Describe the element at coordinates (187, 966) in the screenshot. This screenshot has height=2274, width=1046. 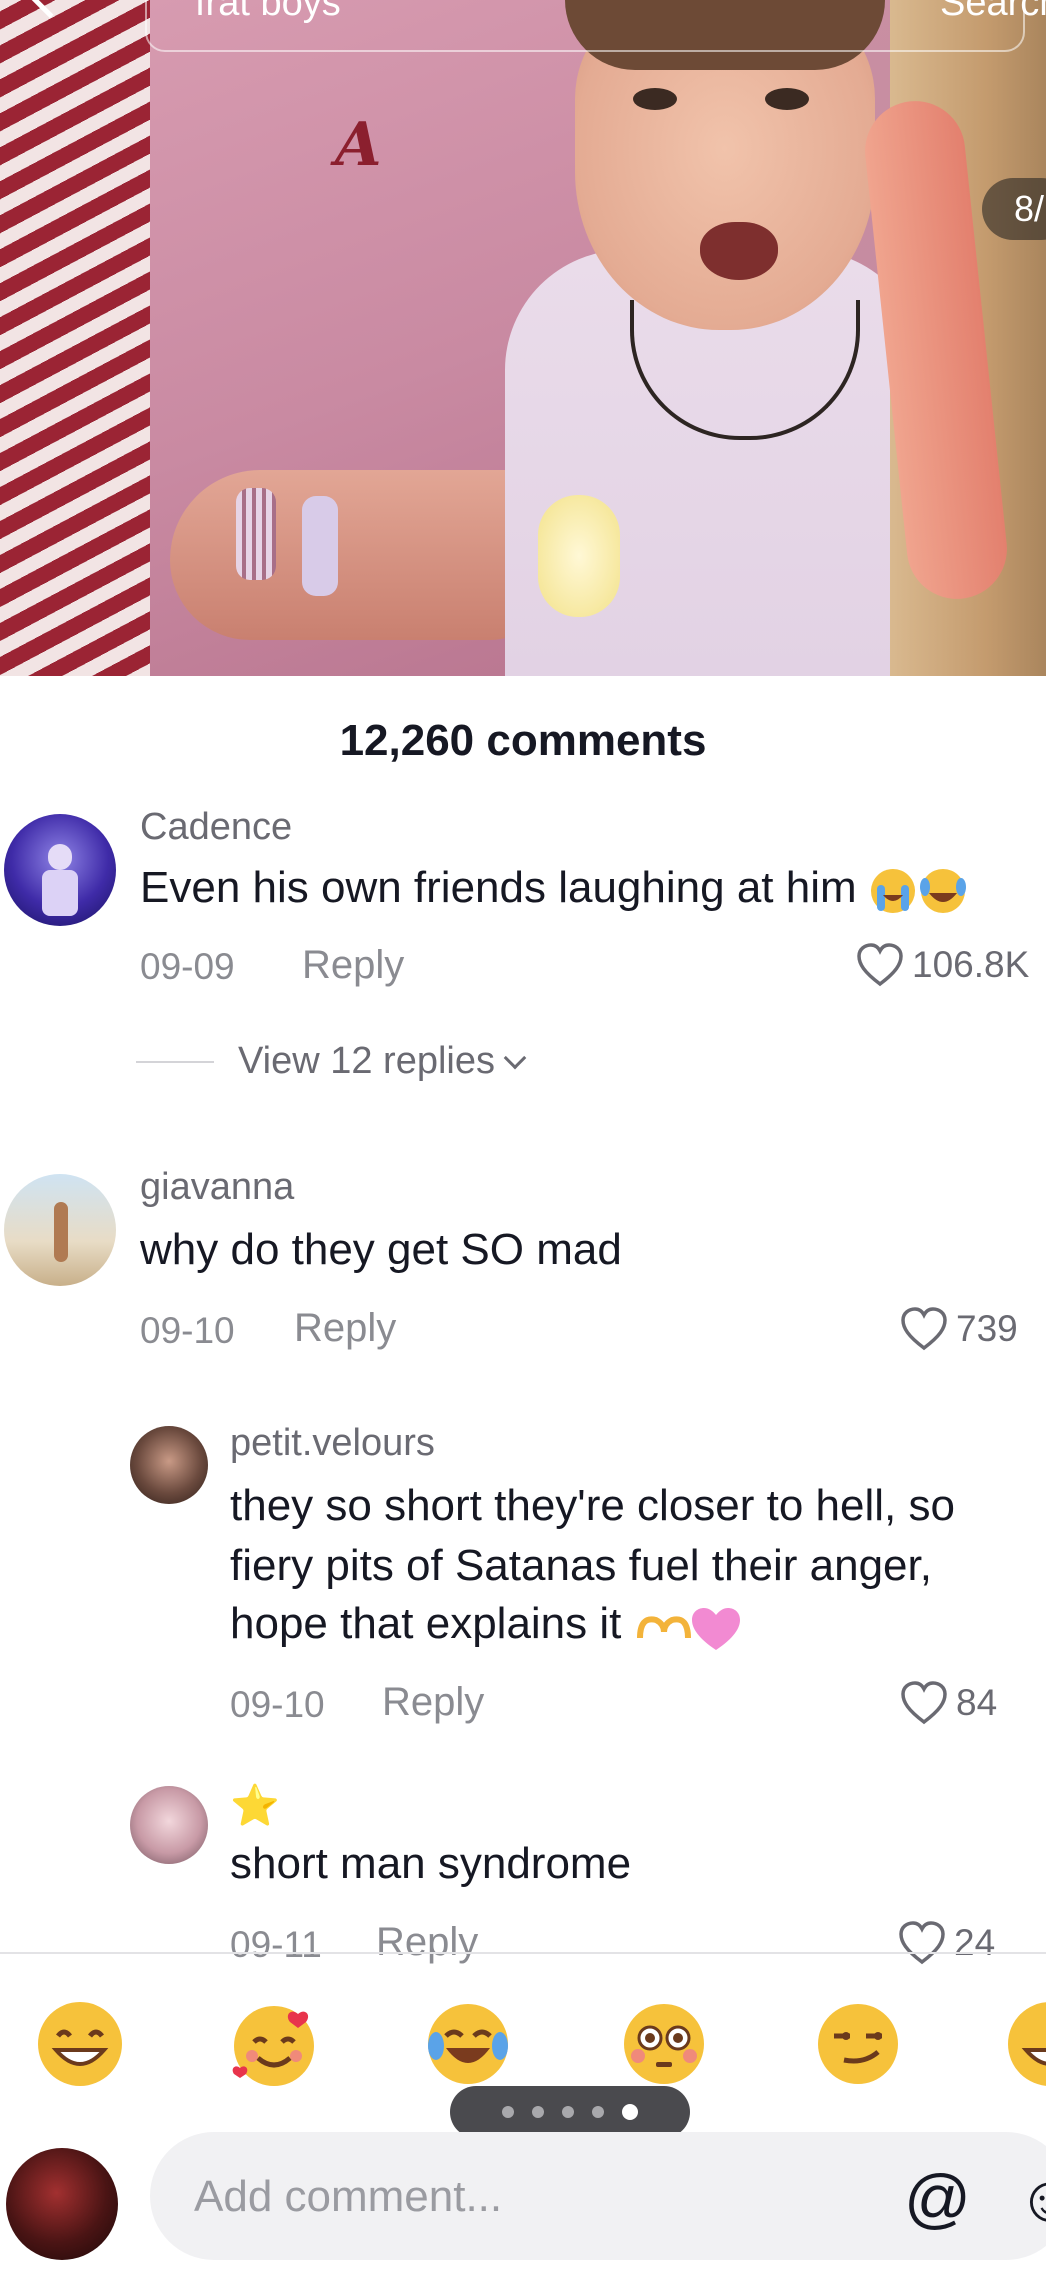
I see `comment-date: 09-09` at that location.